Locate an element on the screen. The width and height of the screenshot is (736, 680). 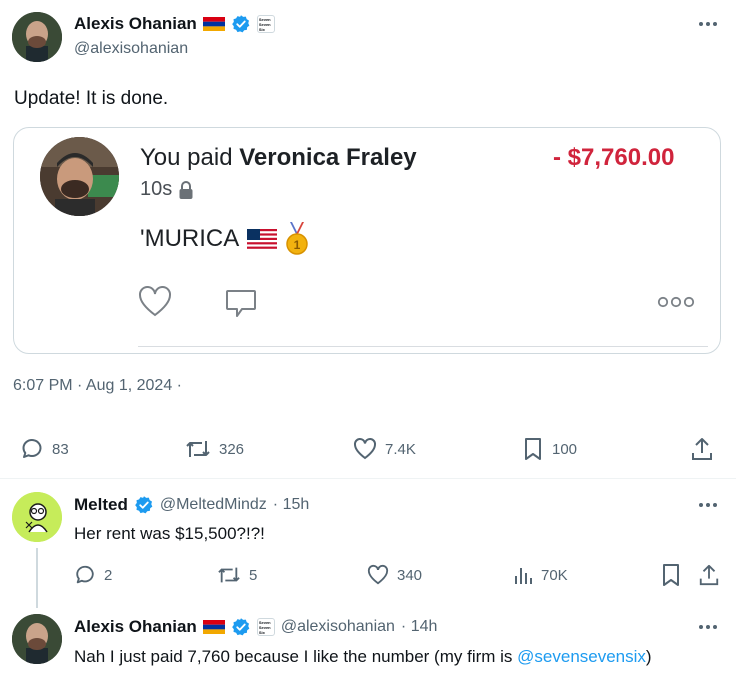
payment-amount: - $7,760.00 is located at coordinates (614, 157).